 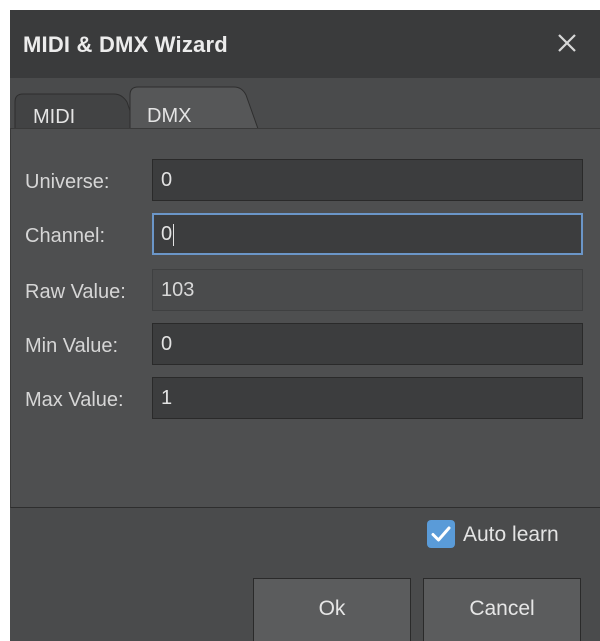 I want to click on auto-learn-label: Auto learn, so click(x=511, y=534).